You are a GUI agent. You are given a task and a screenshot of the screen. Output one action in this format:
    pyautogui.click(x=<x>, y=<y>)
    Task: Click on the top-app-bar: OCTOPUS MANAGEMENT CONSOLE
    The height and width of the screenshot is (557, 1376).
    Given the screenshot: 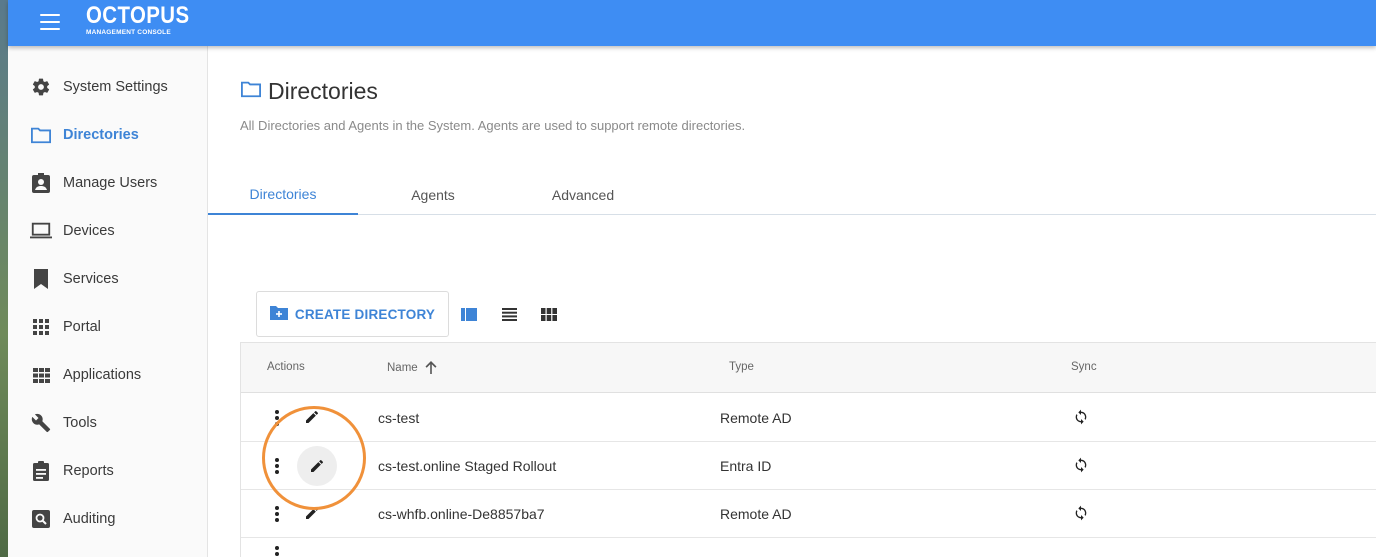 What is the action you would take?
    pyautogui.click(x=692, y=23)
    